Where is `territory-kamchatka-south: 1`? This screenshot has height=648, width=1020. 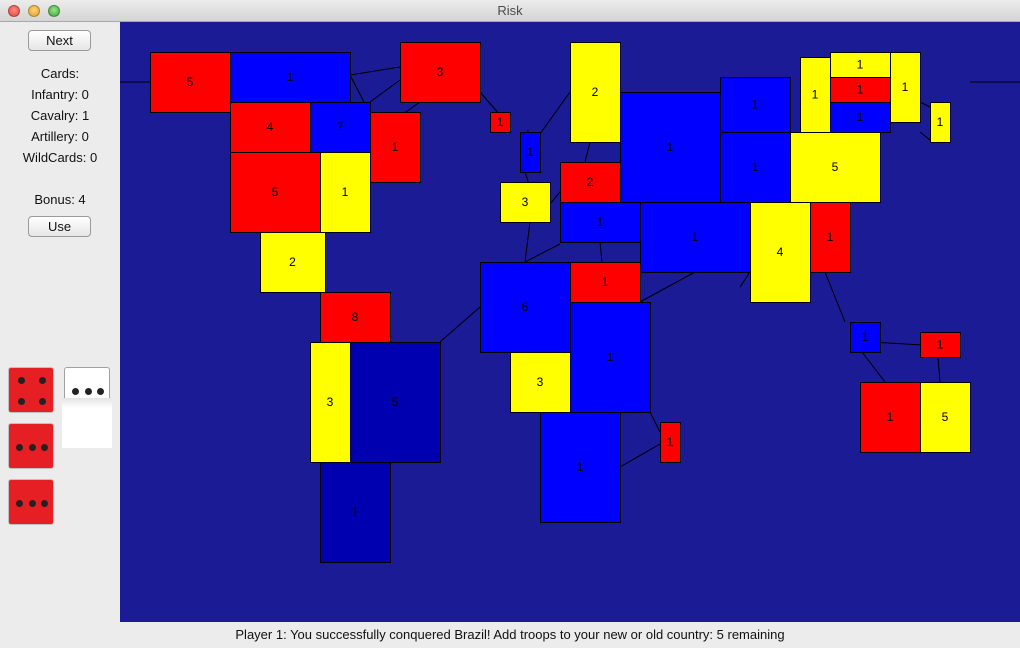 territory-kamchatka-south: 1 is located at coordinates (860, 117).